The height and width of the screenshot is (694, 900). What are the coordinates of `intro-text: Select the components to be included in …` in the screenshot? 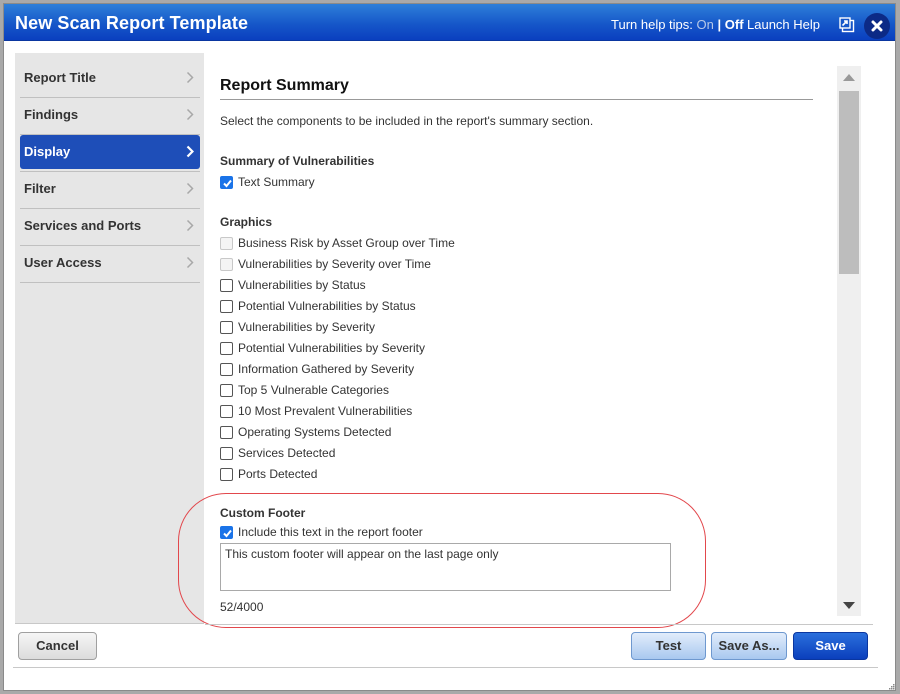 It's located at (407, 121).